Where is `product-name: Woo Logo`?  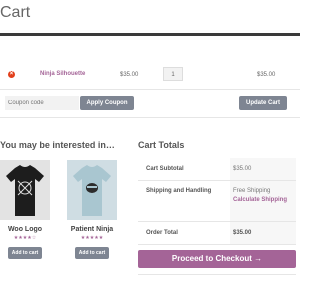
product-name: Woo Logo is located at coordinates (25, 229).